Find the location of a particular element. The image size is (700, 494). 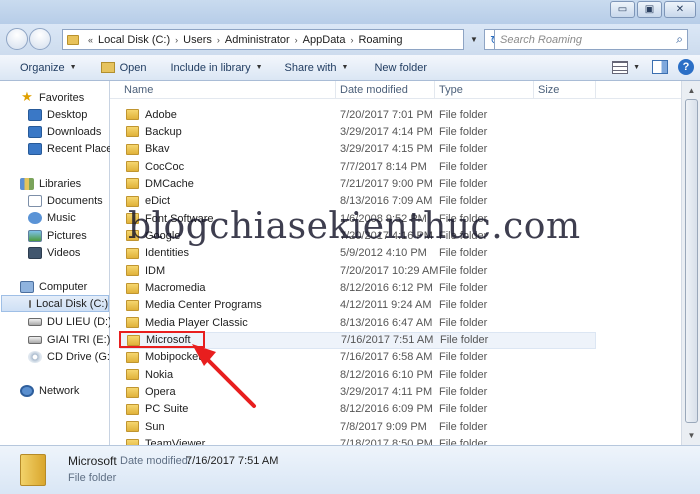

documents-icon is located at coordinates (35, 200).